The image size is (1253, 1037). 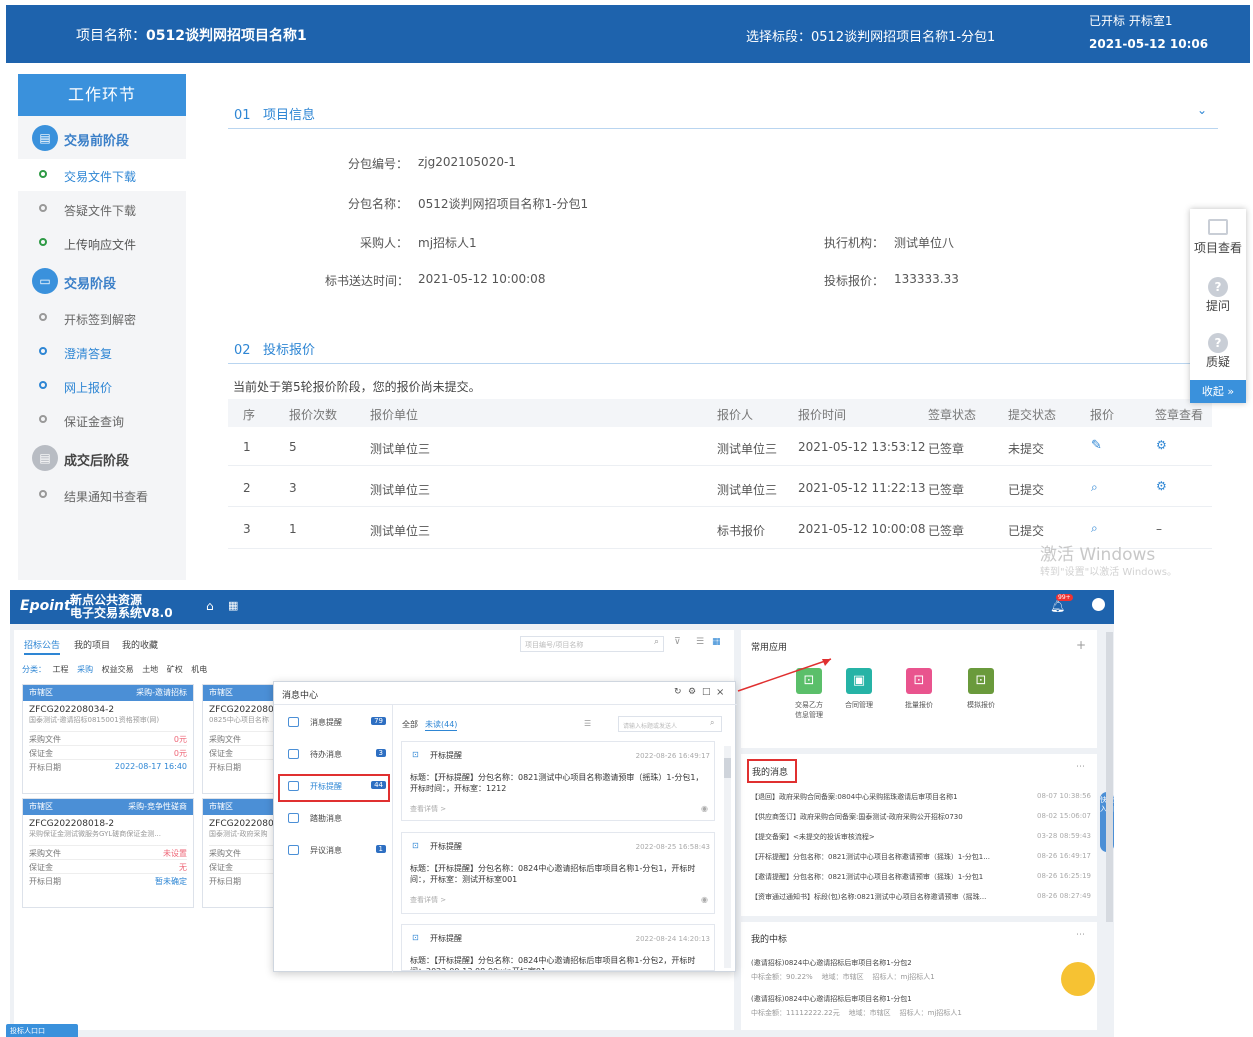 I want to click on card-district: 市辖区, so click(x=221, y=806).